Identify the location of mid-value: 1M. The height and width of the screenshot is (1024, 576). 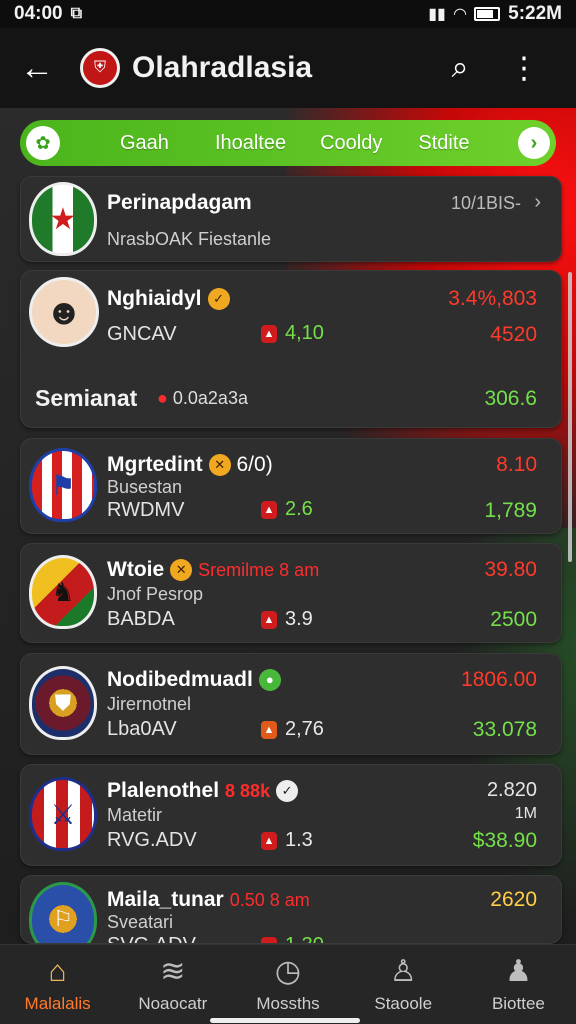
(525, 813).